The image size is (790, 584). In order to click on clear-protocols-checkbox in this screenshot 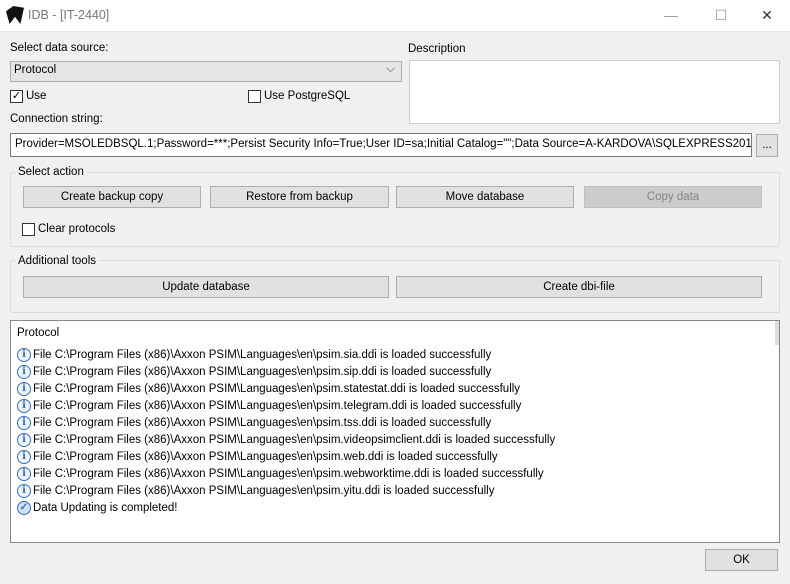, I will do `click(28, 229)`.